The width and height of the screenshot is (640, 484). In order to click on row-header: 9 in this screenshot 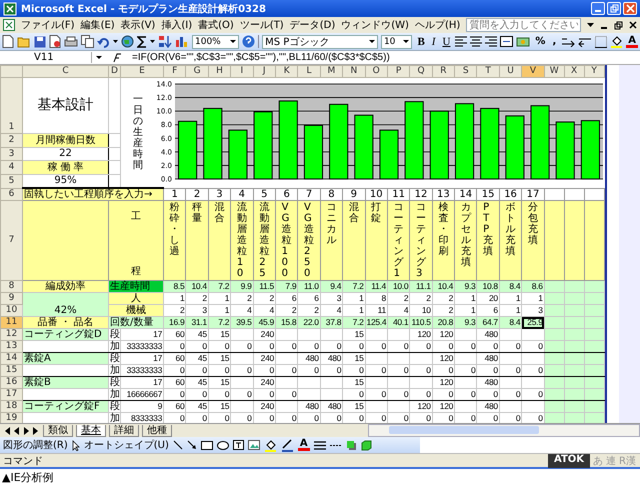, I will do `click(11, 298)`.